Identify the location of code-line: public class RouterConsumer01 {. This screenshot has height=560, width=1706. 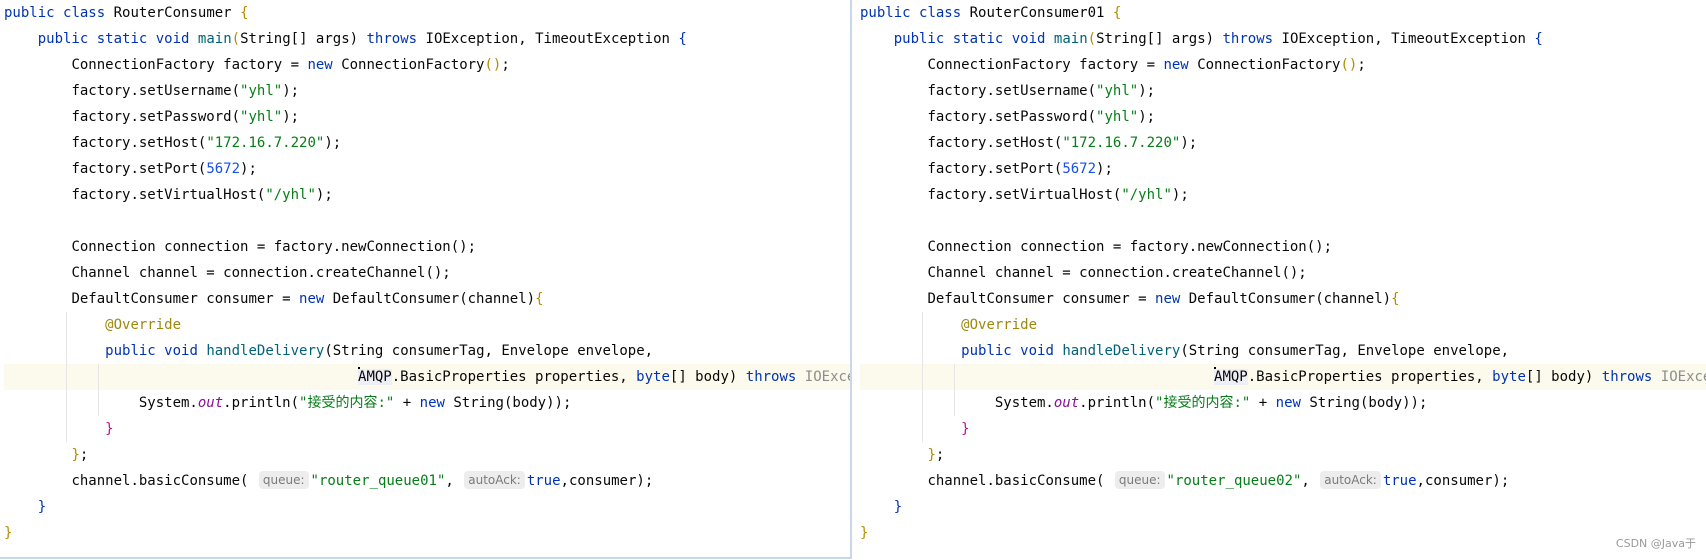
(991, 13).